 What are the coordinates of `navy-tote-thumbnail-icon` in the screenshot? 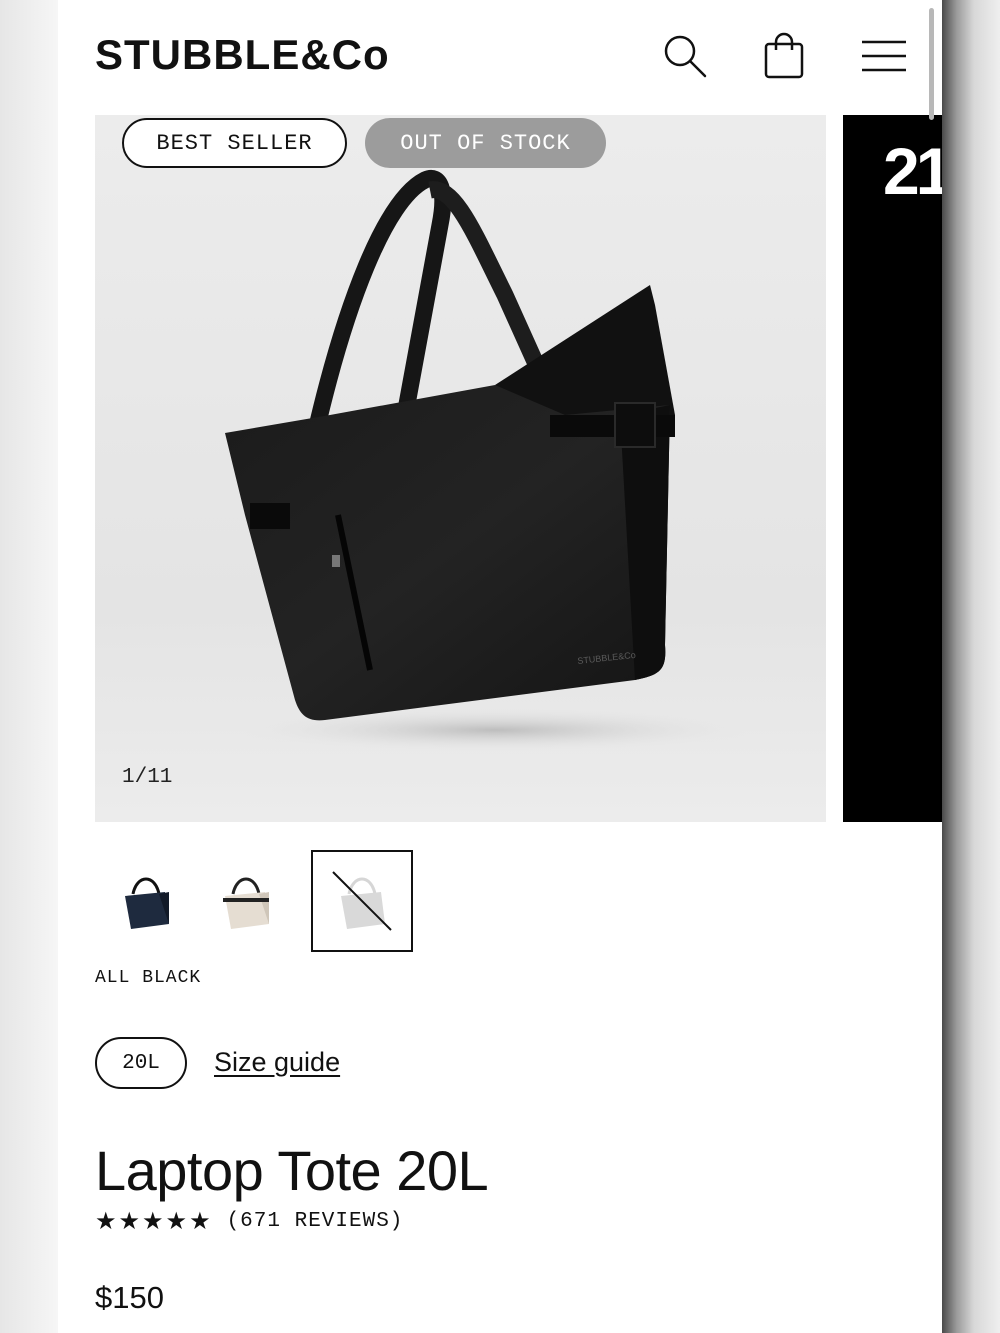 It's located at (147, 903).